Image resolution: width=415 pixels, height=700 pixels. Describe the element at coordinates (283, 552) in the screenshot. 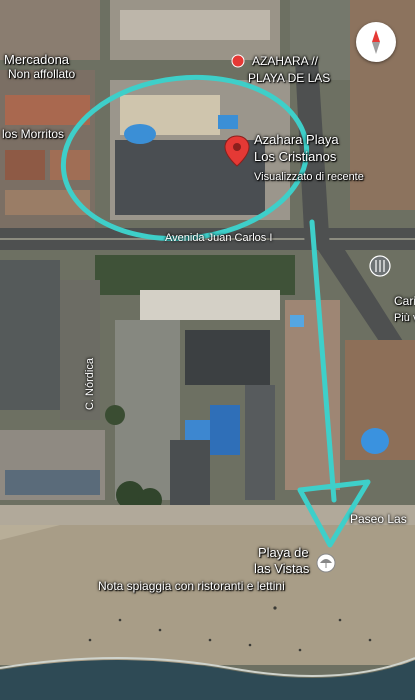

I see `beach-name-line-1: Playa de` at that location.